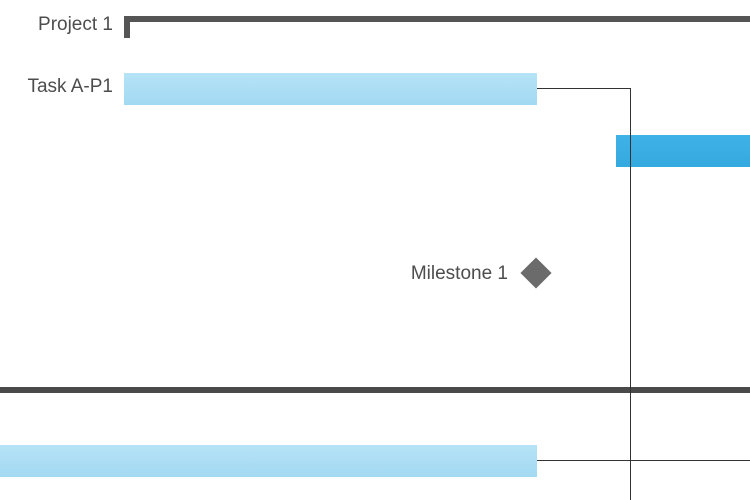 The height and width of the screenshot is (500, 750). What do you see at coordinates (683, 151) in the screenshot?
I see `selected-task-bar` at bounding box center [683, 151].